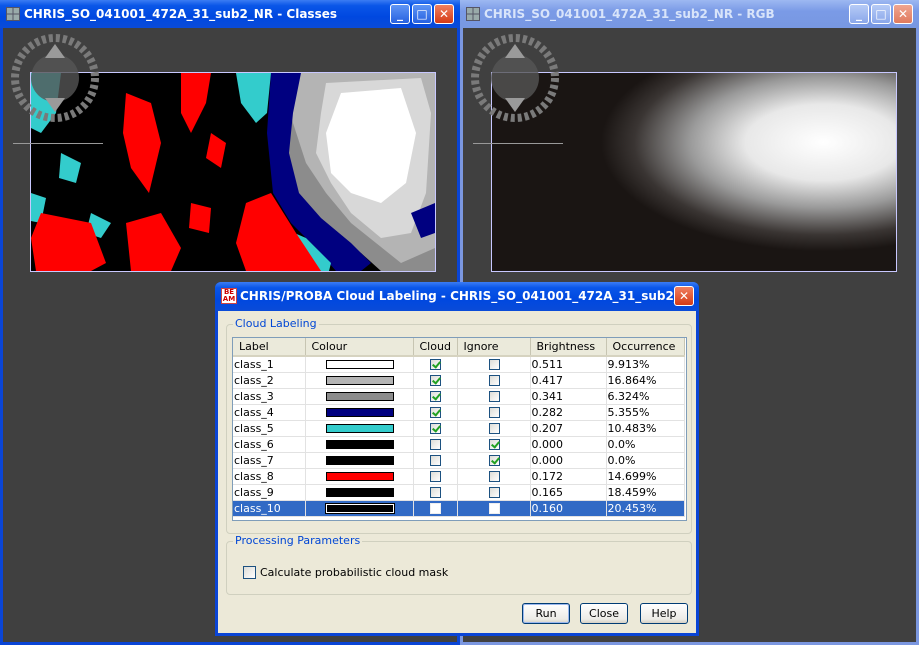 The height and width of the screenshot is (645, 919). Describe the element at coordinates (629, 14) in the screenshot. I see `rgb-window-title: CHRIS_SO_041001_472A_31_sub2_NR - RGB` at that location.